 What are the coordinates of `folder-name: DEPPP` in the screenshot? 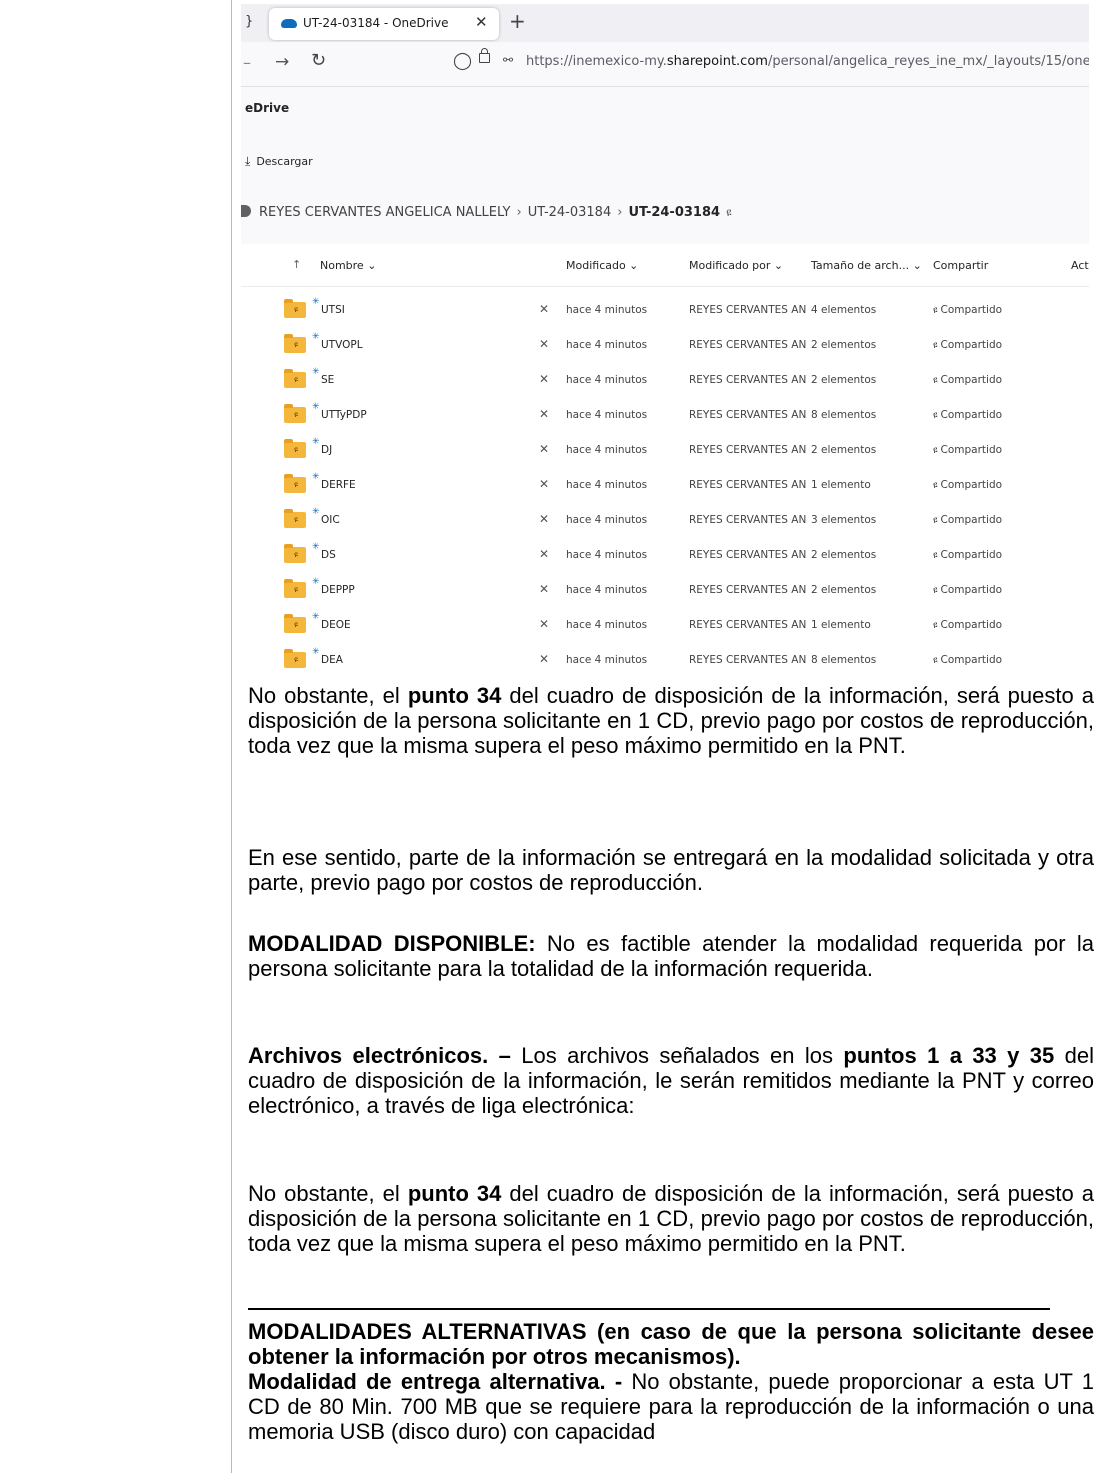 It's located at (338, 590).